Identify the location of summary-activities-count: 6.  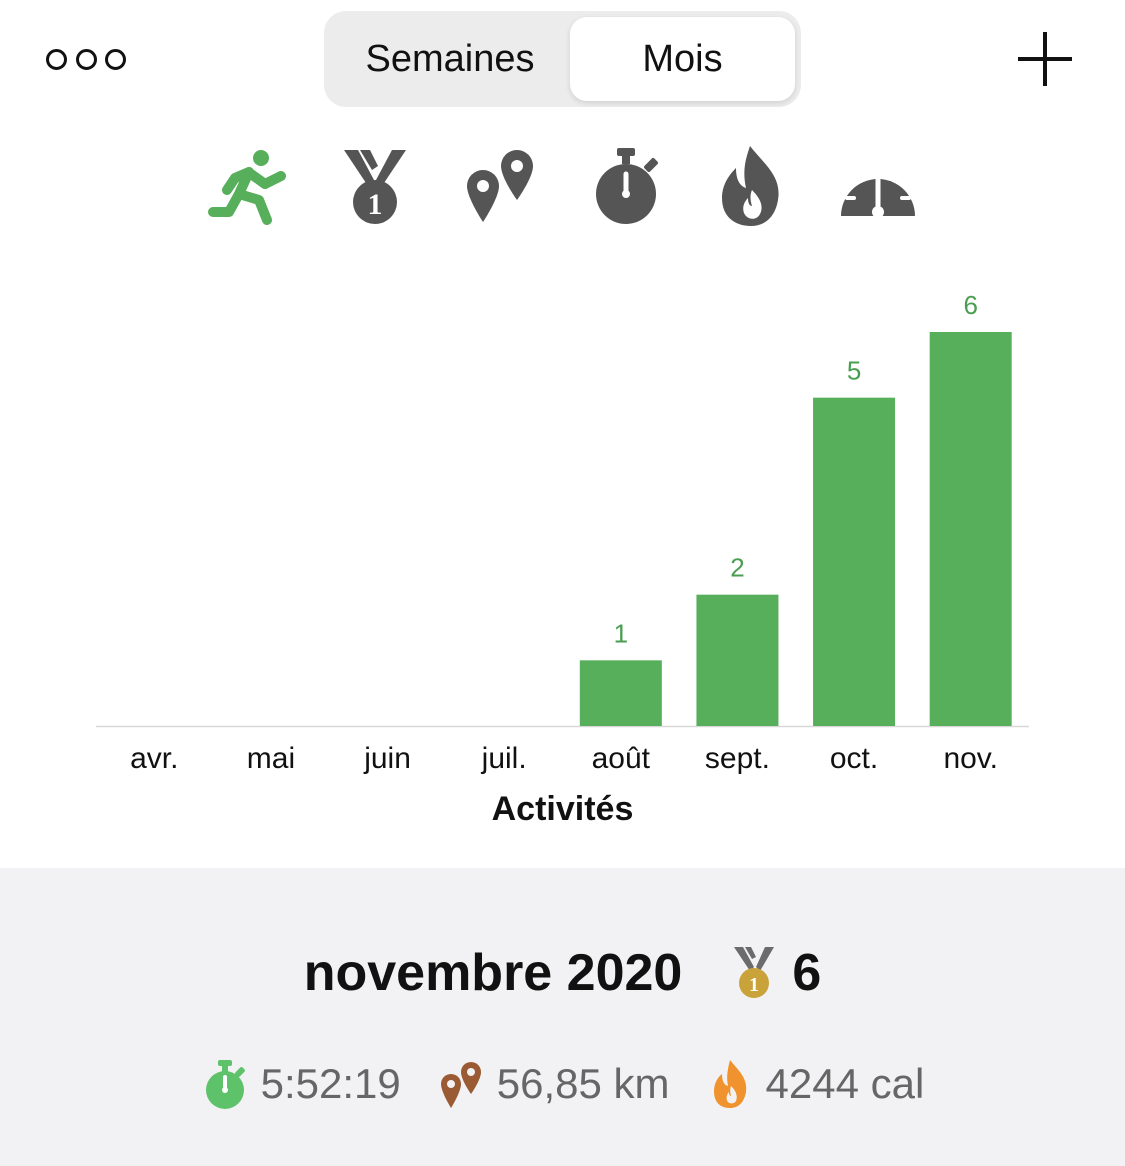
(807, 973).